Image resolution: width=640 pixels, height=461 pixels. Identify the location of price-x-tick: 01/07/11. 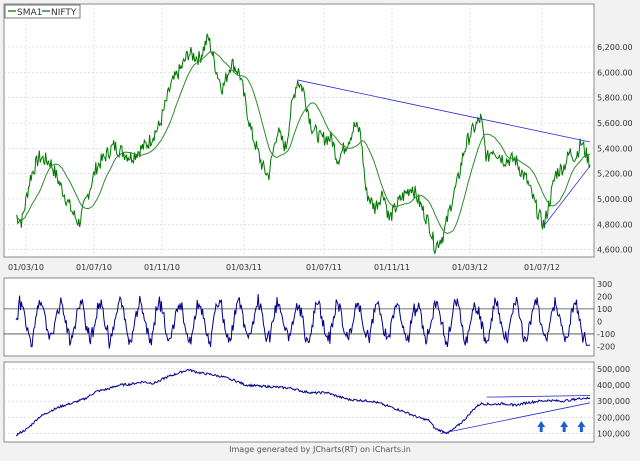
(324, 267).